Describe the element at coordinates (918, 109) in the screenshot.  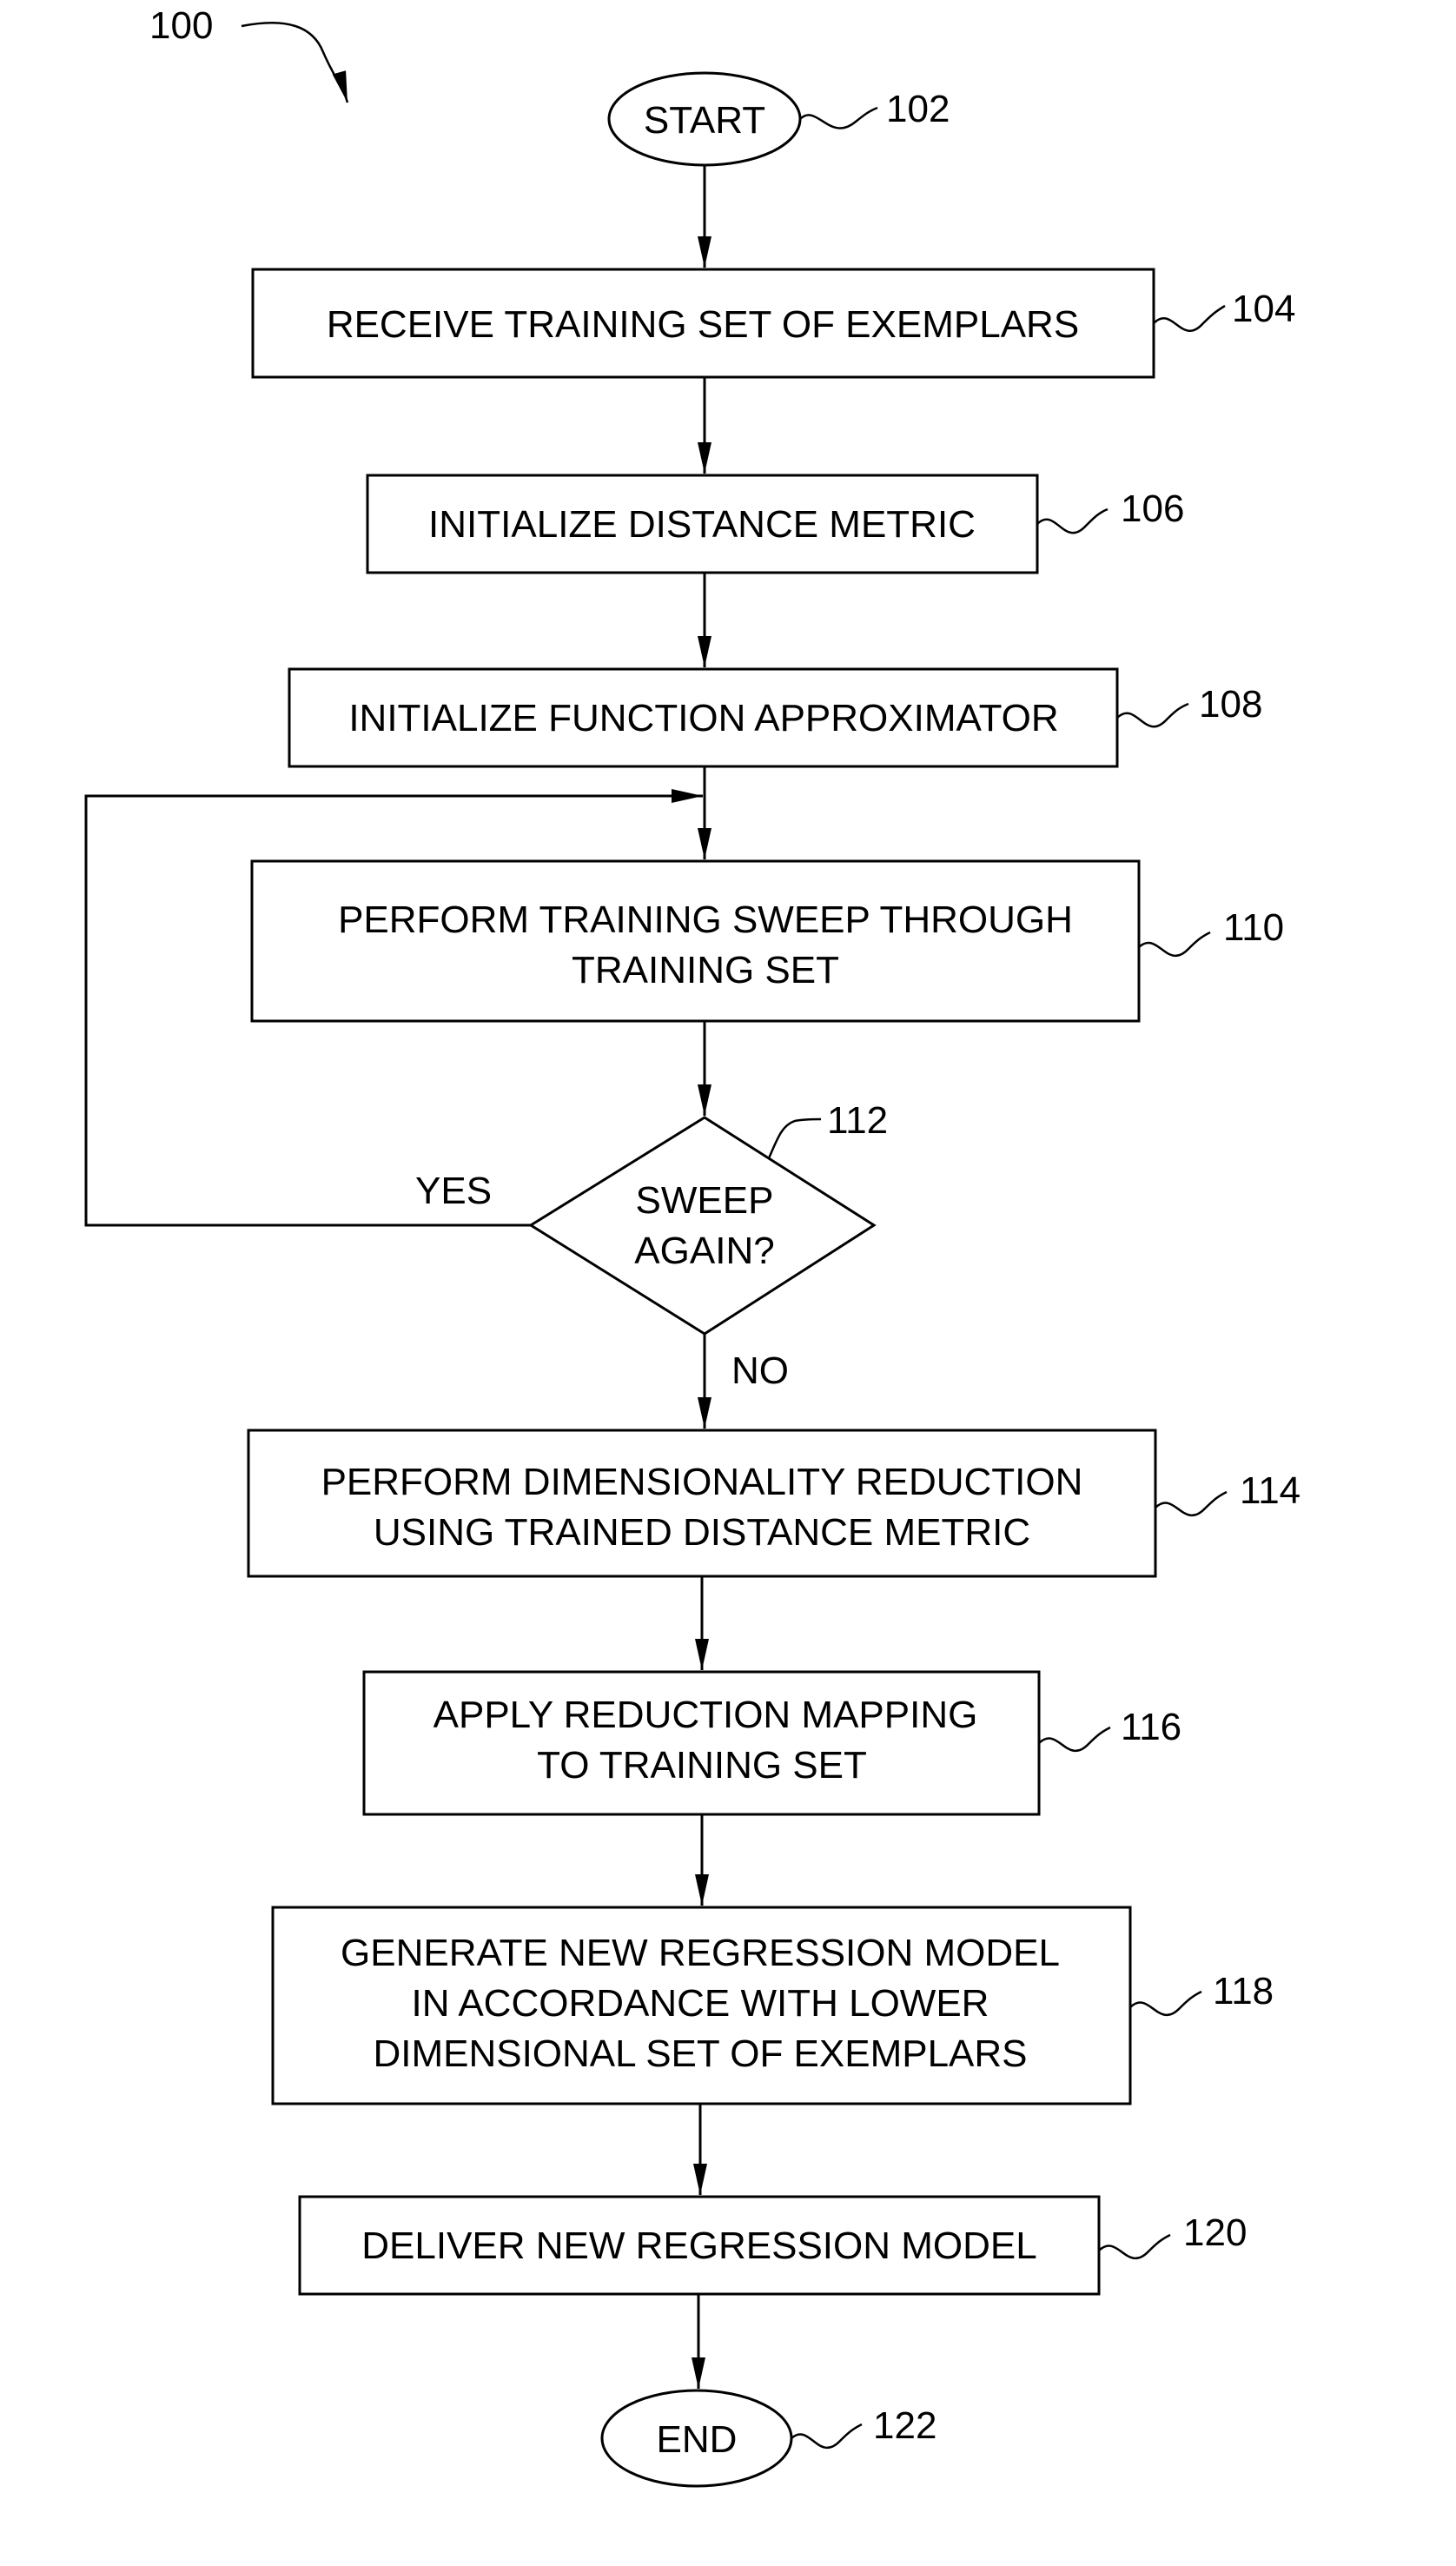
I see `ref-label: 102` at that location.